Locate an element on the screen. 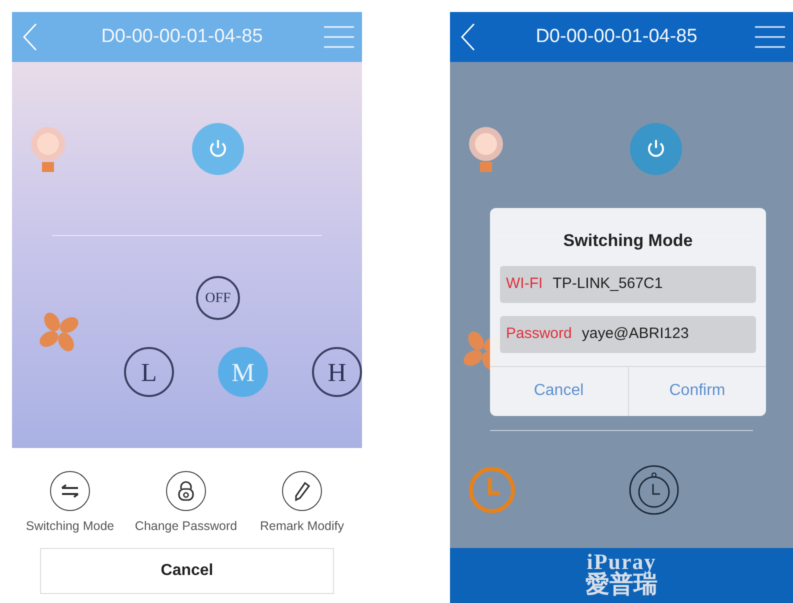  logo-text: iPuray is located at coordinates (621, 562).